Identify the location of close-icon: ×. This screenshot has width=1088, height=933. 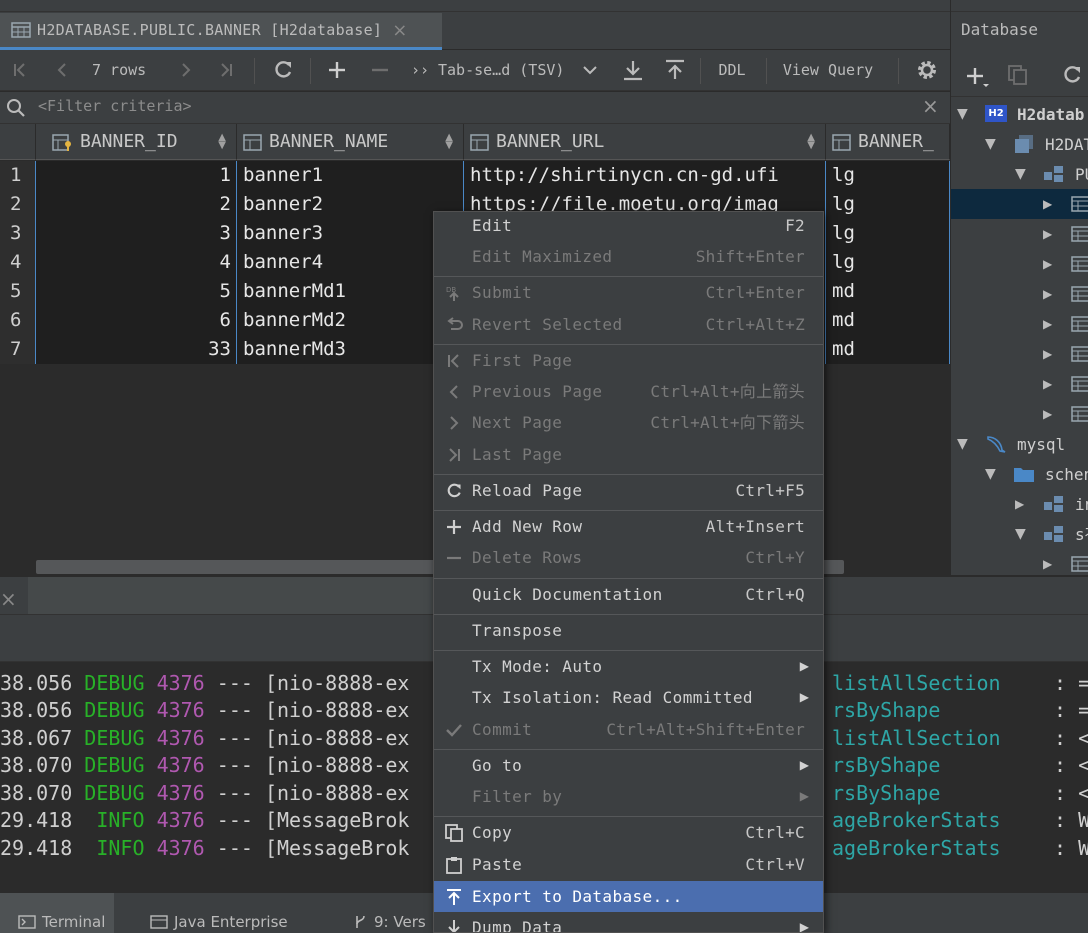
(8, 599).